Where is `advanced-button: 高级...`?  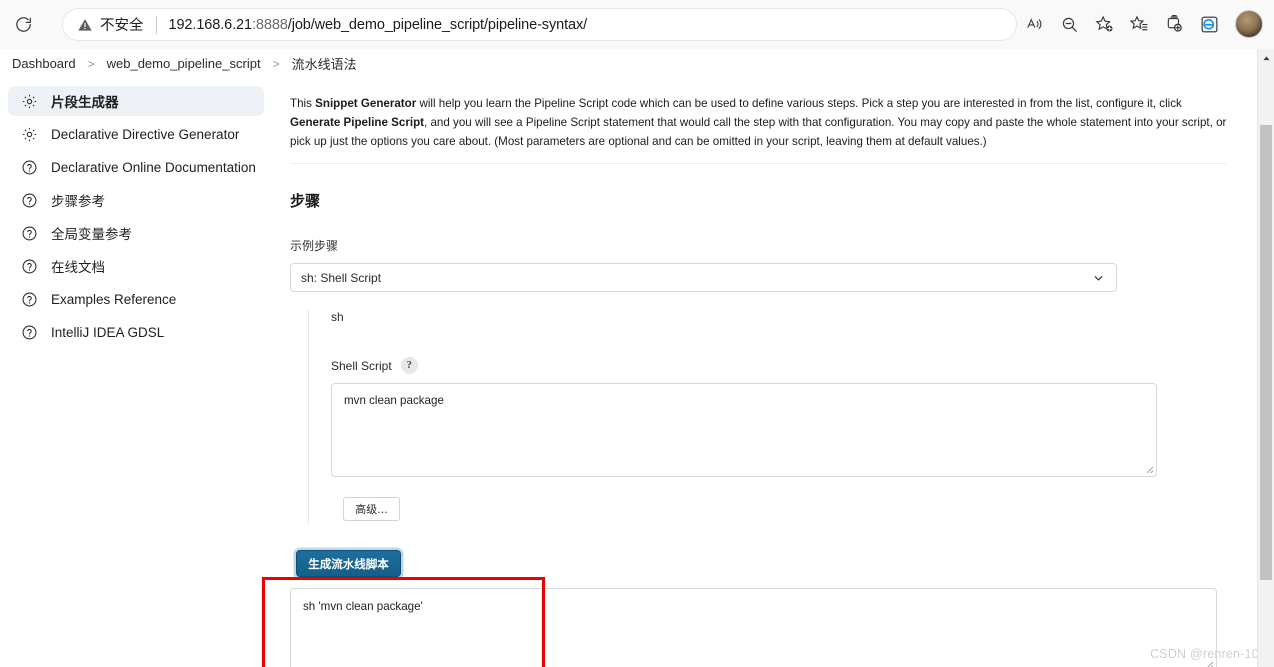
advanced-button: 高级... is located at coordinates (371, 509).